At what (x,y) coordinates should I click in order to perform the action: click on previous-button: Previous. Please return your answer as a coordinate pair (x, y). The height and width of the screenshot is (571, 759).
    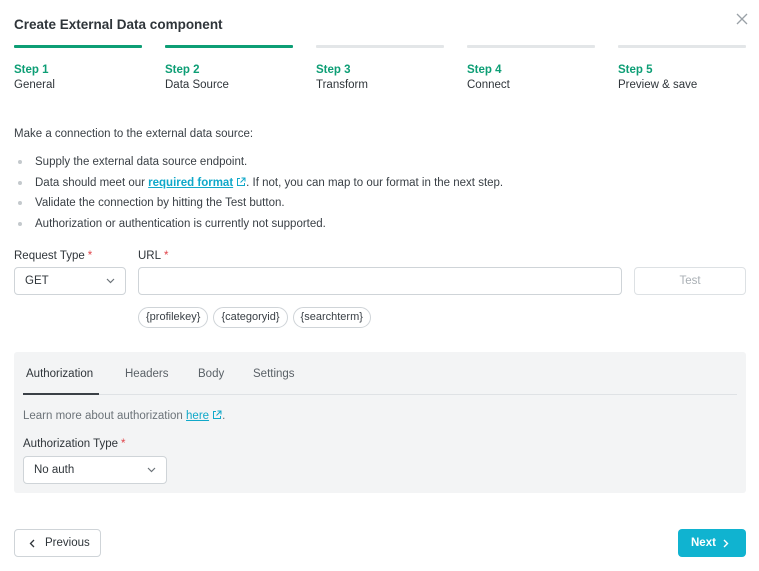
    Looking at the image, I should click on (57, 543).